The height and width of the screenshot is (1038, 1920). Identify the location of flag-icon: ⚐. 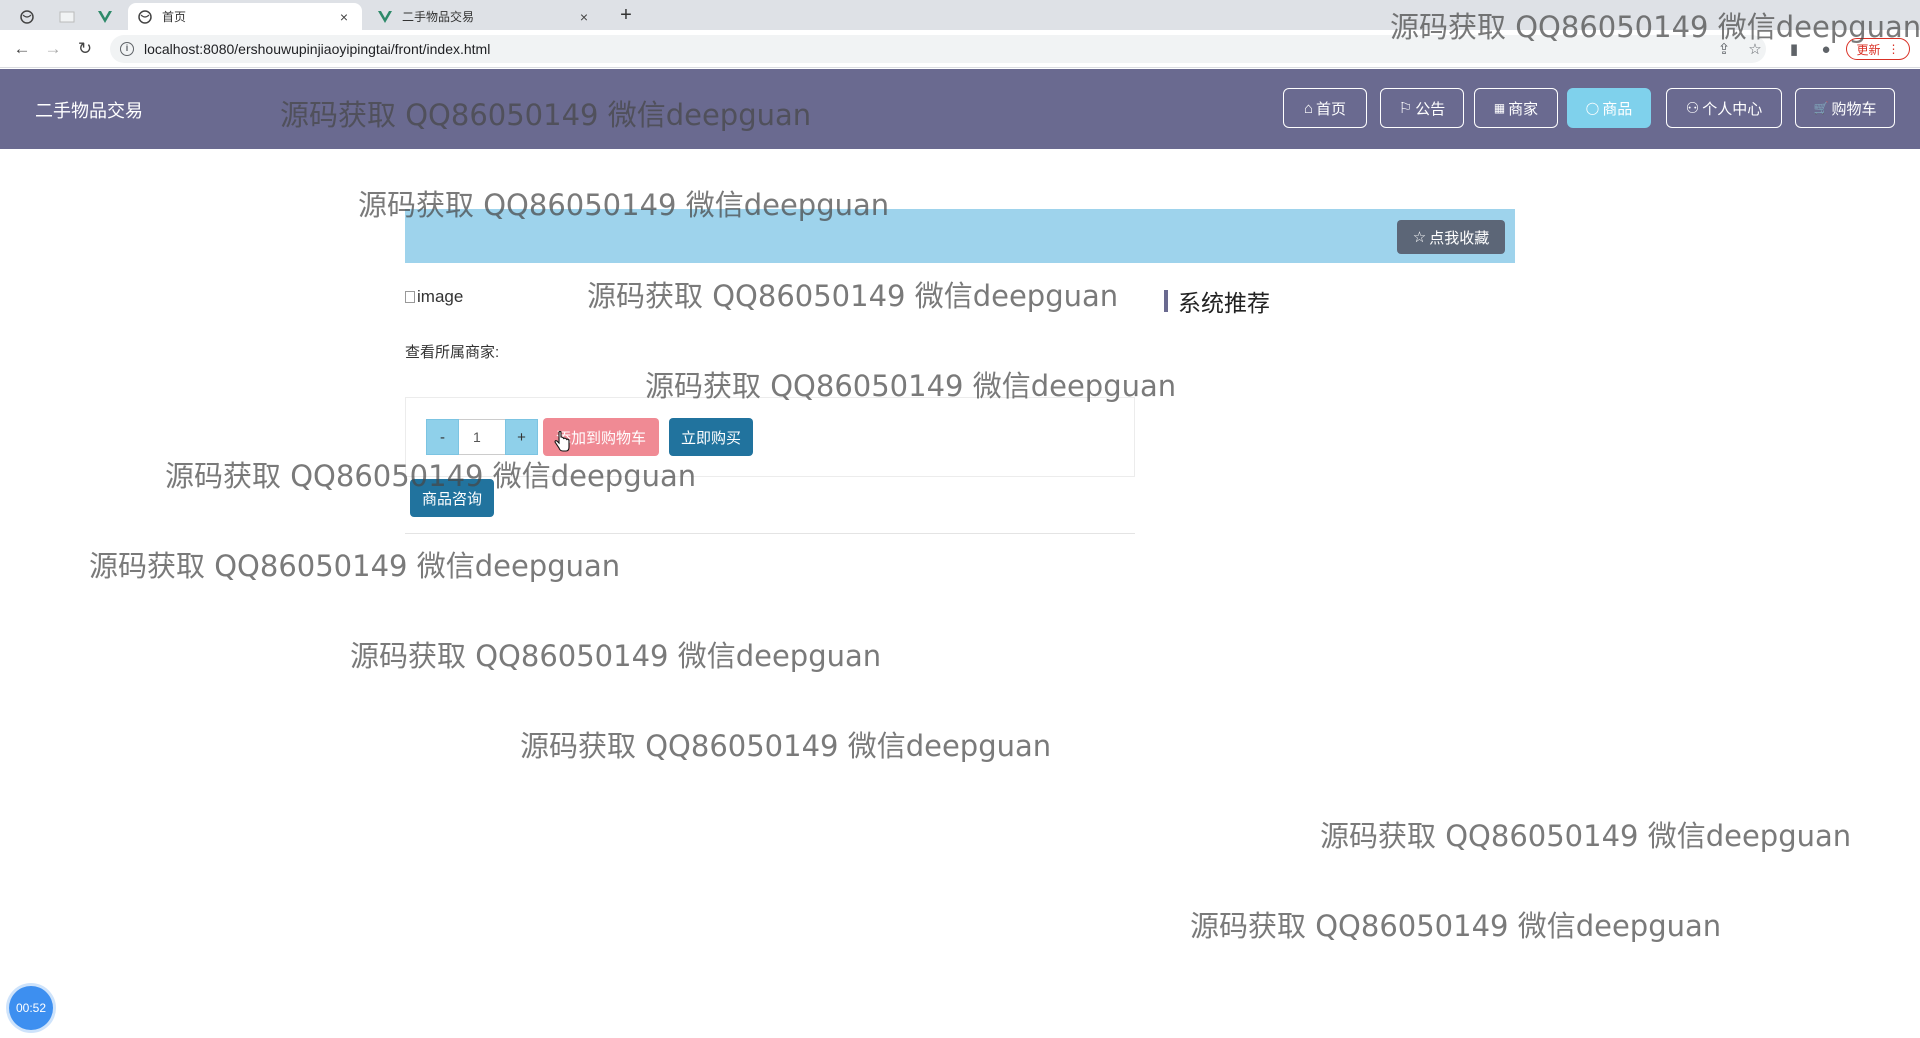
(1405, 108).